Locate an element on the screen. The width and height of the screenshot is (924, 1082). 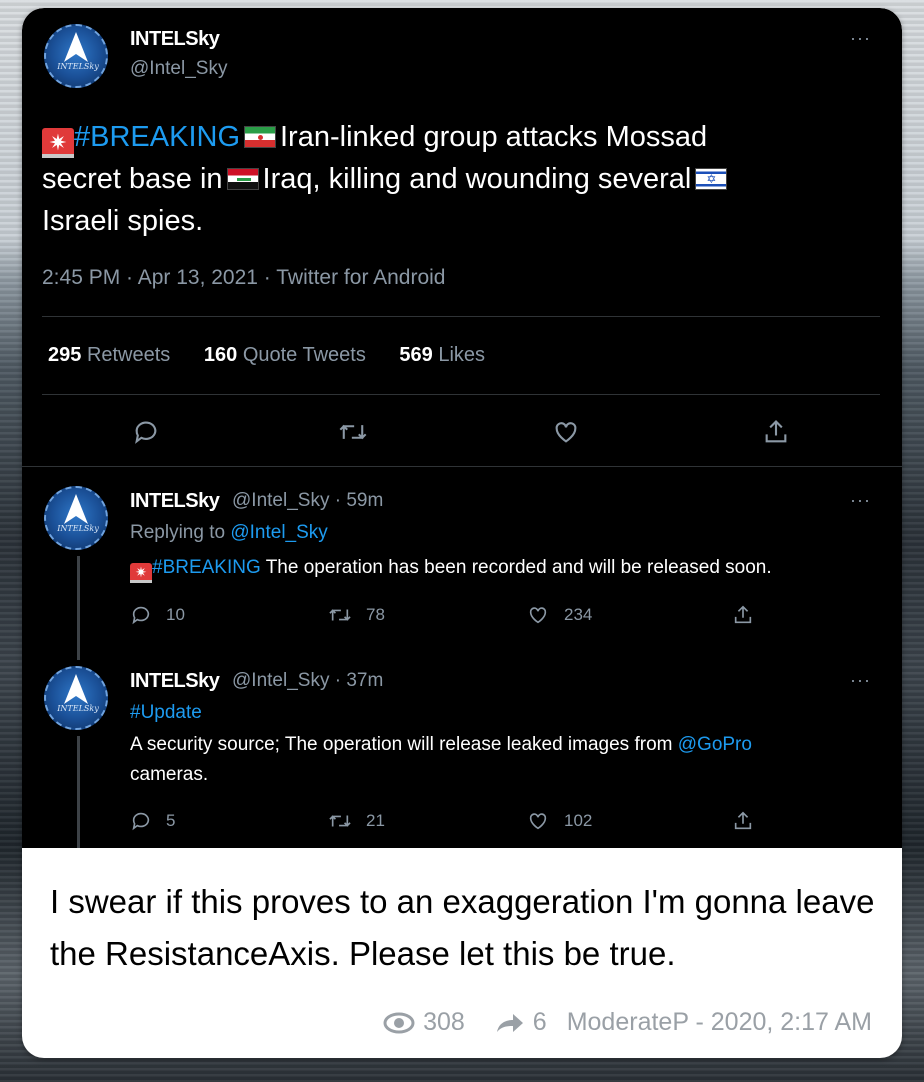
retweet-button: 78 is located at coordinates (356, 615).